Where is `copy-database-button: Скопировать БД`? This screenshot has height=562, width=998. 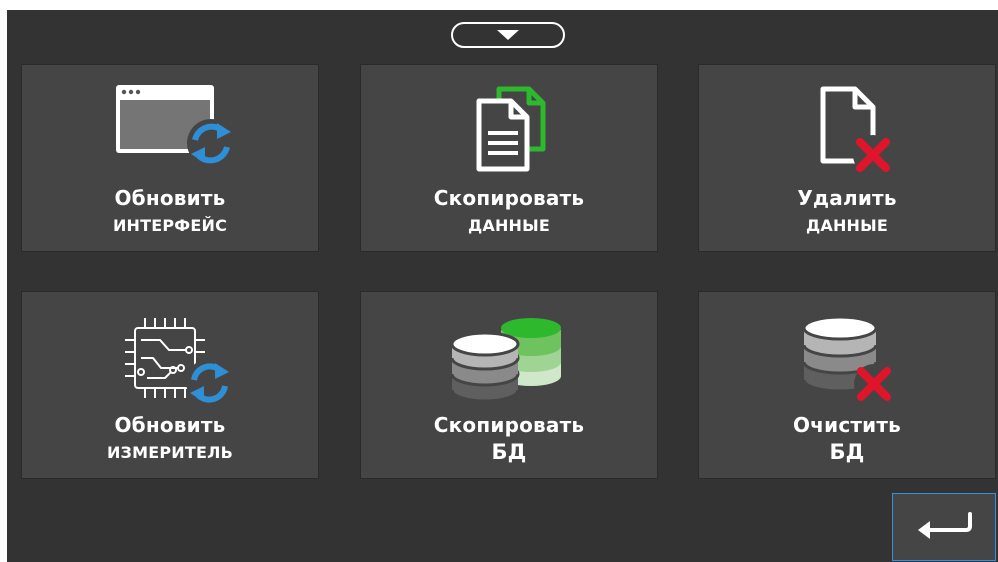
copy-database-button: Скопировать БД is located at coordinates (509, 385).